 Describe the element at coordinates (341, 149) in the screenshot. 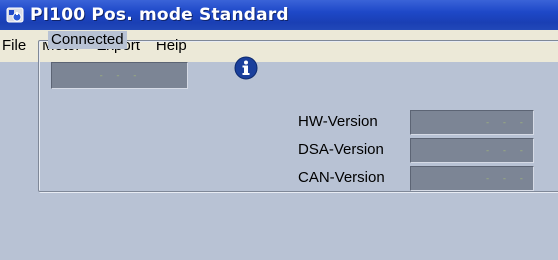

I see `dsa-version-label: DSA-Version` at that location.